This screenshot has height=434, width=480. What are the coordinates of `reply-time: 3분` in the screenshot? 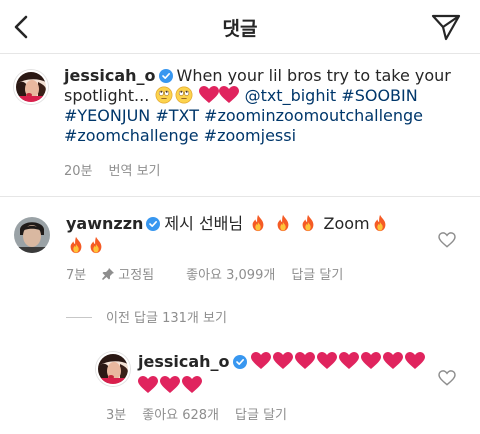 It's located at (116, 415).